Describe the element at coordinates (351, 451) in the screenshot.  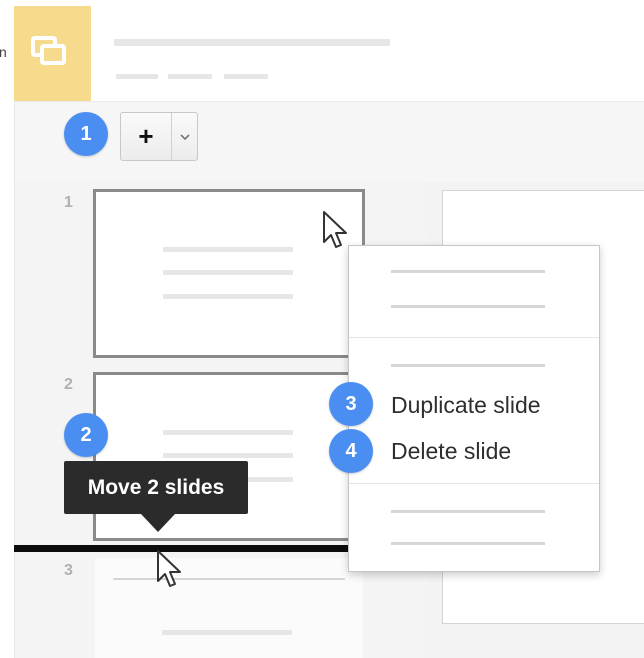
I see `step-badge-4: 4` at that location.